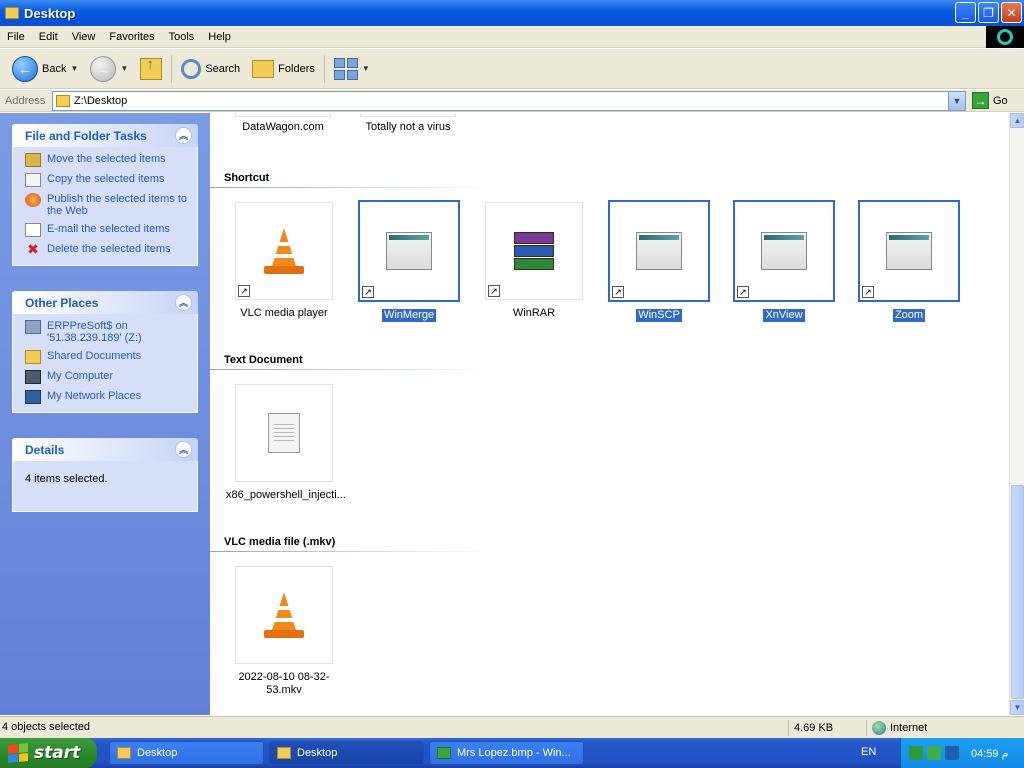  I want to click on panel-header: Other Places ︽, so click(105, 302).